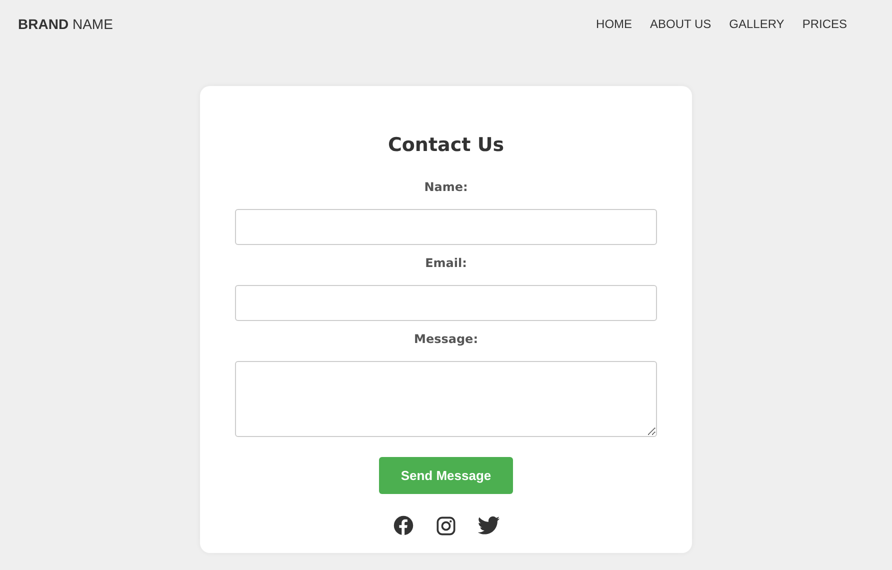 The image size is (892, 570). I want to click on nav-link: HOME, so click(614, 24).